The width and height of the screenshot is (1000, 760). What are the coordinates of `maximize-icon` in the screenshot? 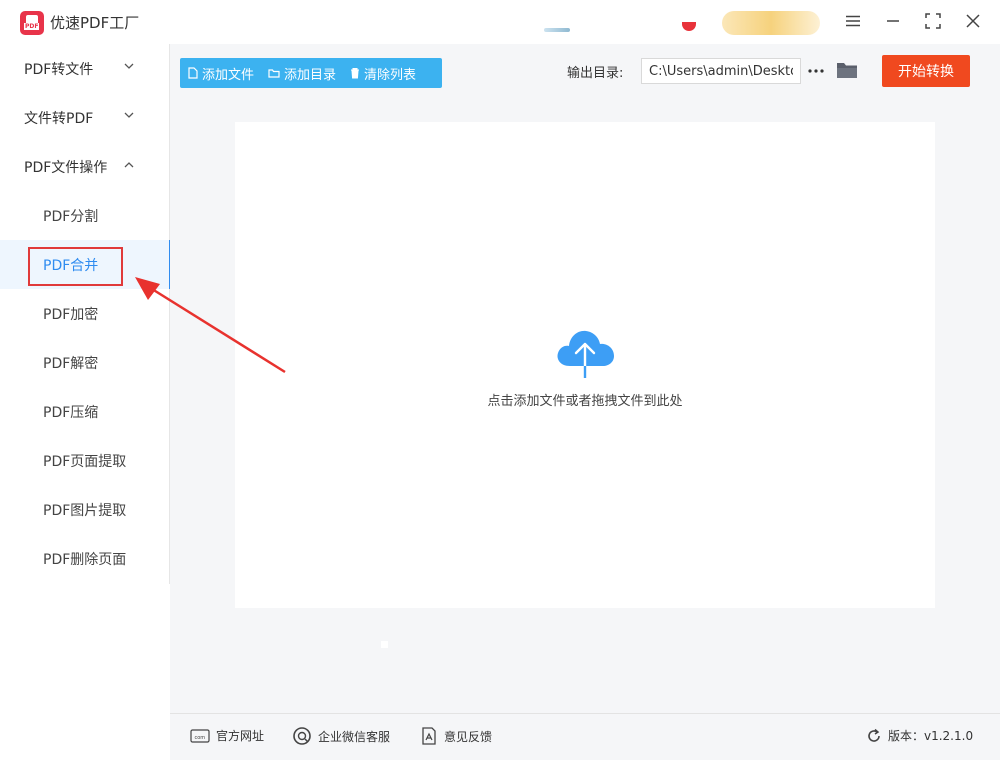 It's located at (933, 21).